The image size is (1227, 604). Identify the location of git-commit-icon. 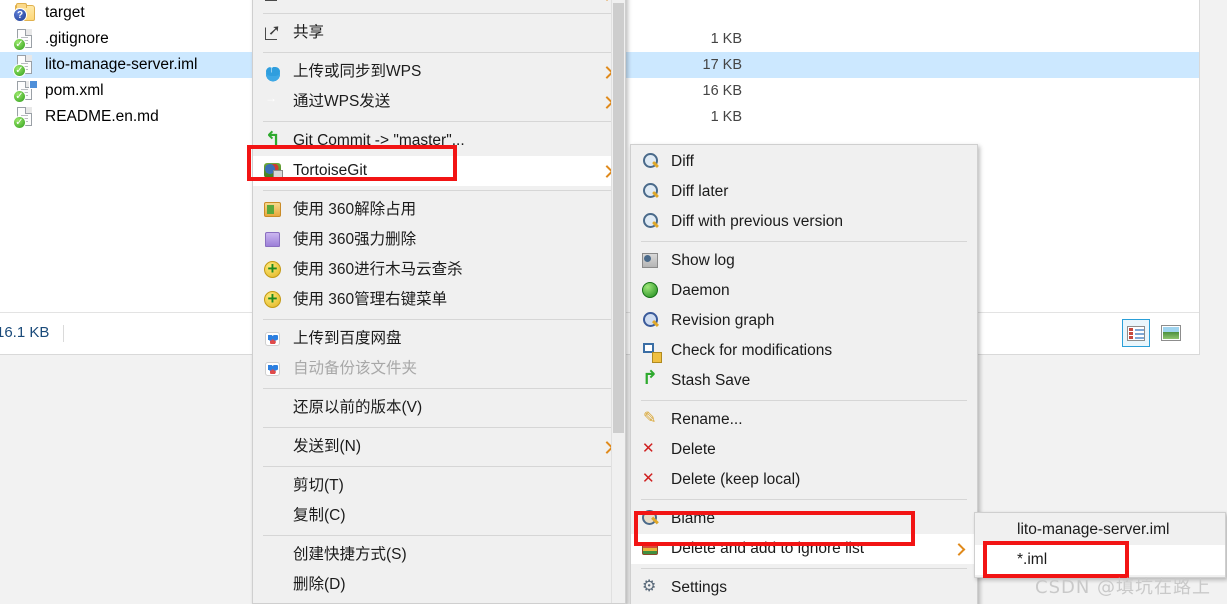
(273, 141).